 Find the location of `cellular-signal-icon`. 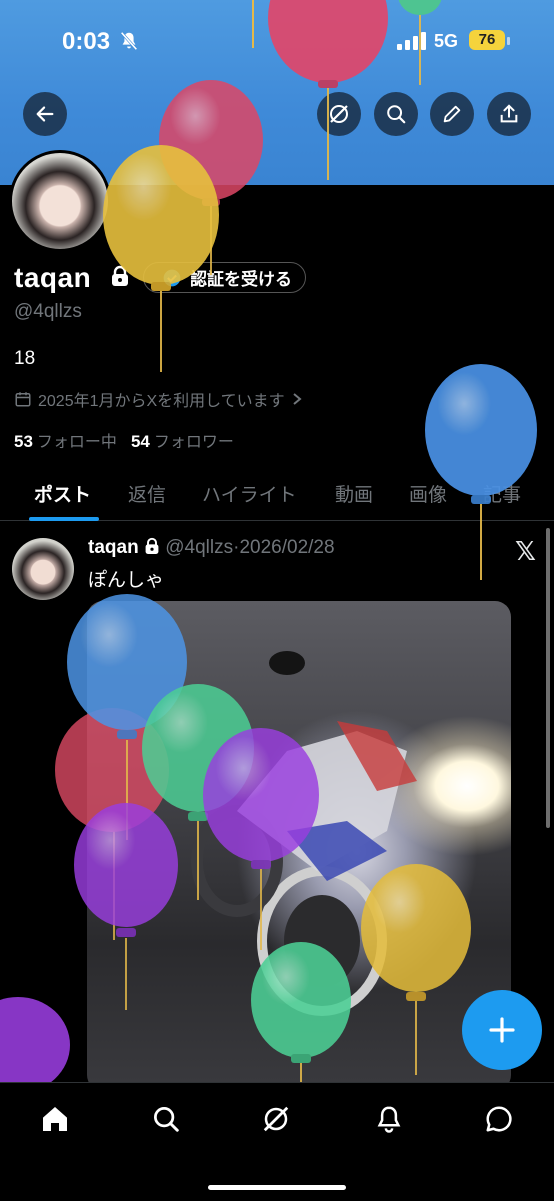

cellular-signal-icon is located at coordinates (412, 43).